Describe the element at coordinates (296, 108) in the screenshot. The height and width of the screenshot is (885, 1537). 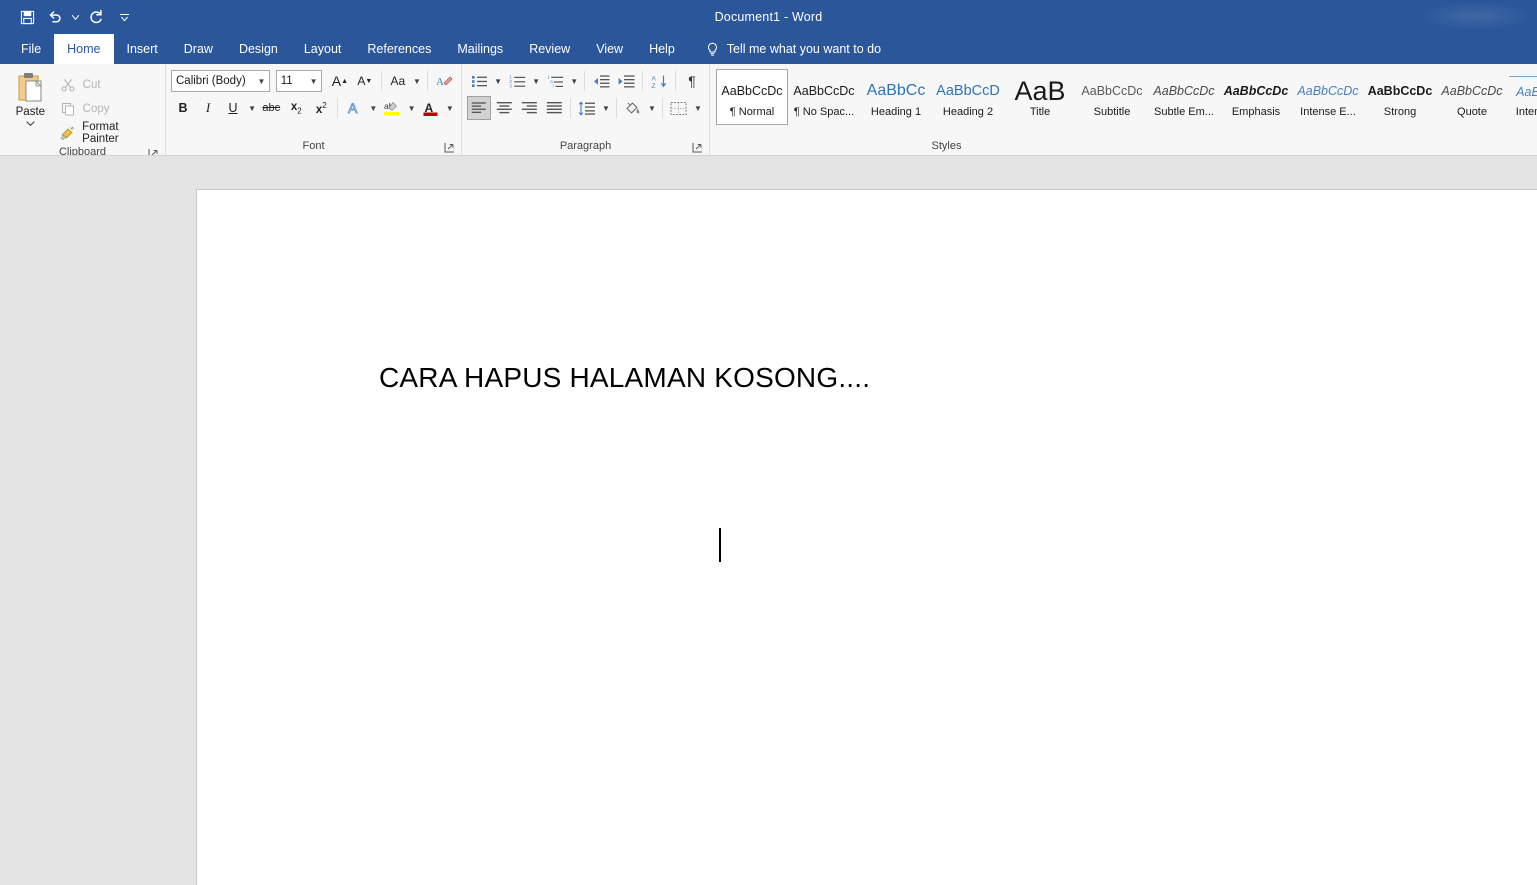
I see `subscript-button: x2` at that location.